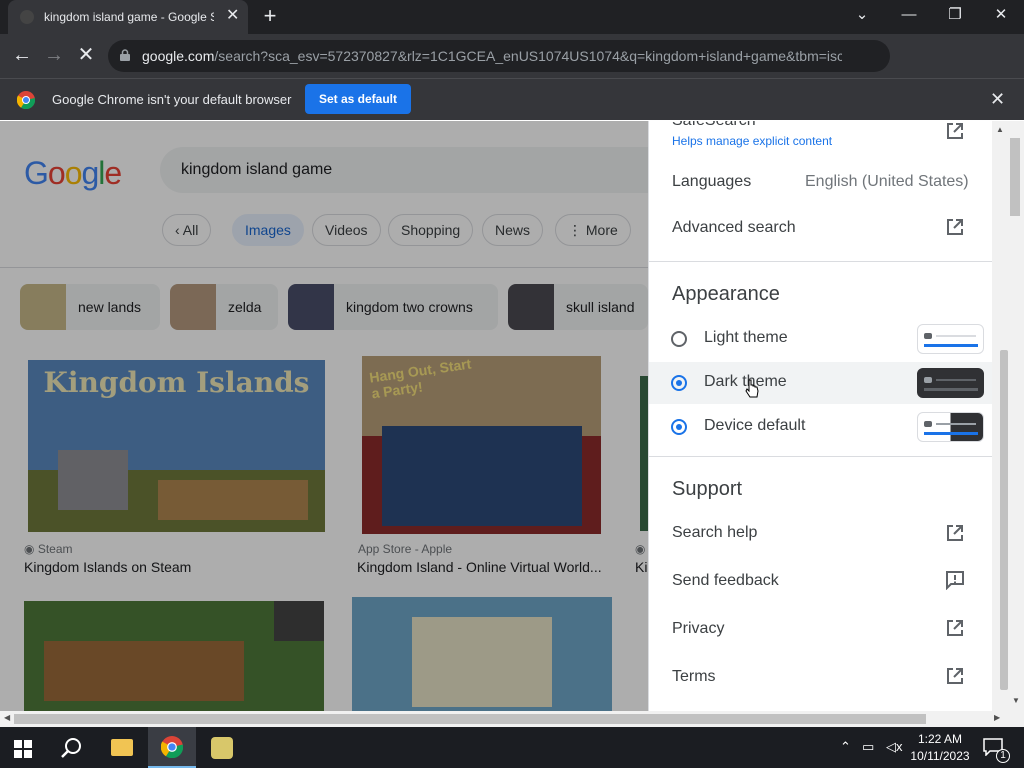 This screenshot has width=1024, height=768. I want to click on lock-icon, so click(125, 55).